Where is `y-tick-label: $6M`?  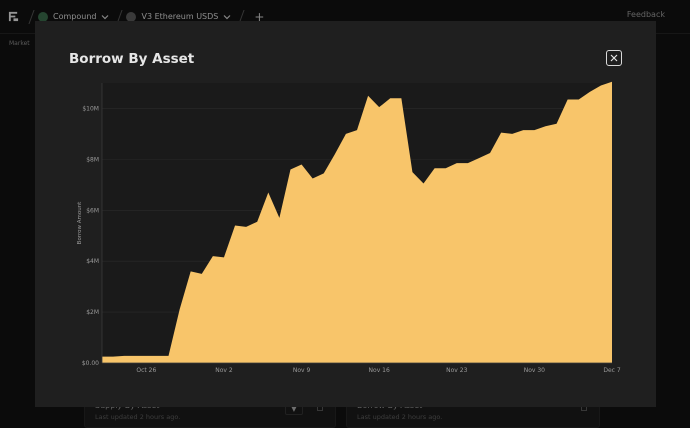 y-tick-label: $6M is located at coordinates (92, 210).